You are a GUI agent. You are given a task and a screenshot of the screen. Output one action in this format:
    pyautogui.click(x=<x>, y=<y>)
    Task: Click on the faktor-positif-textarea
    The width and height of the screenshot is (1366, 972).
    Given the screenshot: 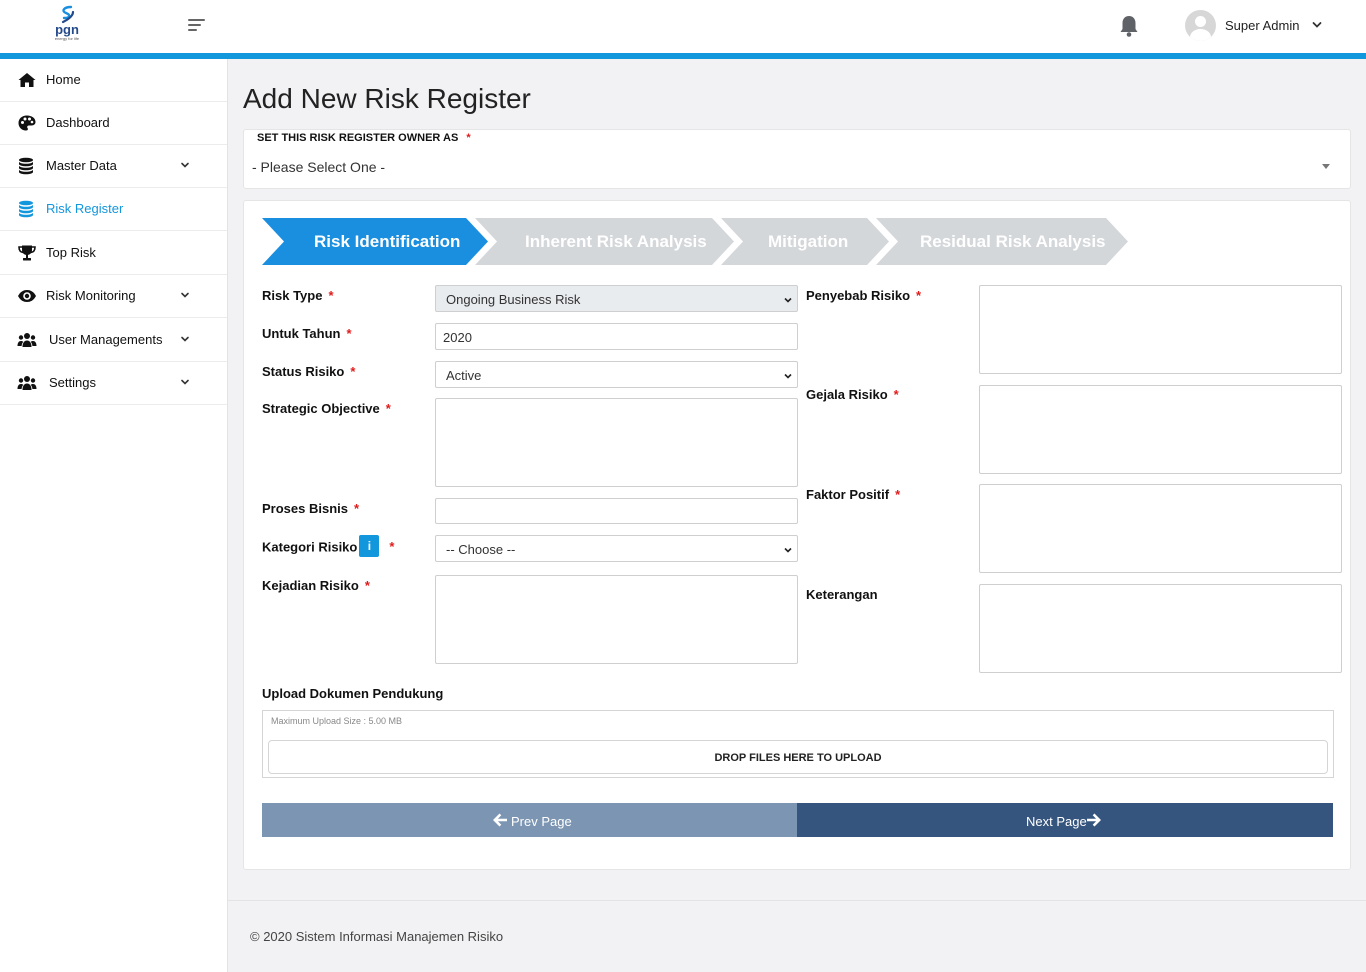 What is the action you would take?
    pyautogui.click(x=1160, y=528)
    